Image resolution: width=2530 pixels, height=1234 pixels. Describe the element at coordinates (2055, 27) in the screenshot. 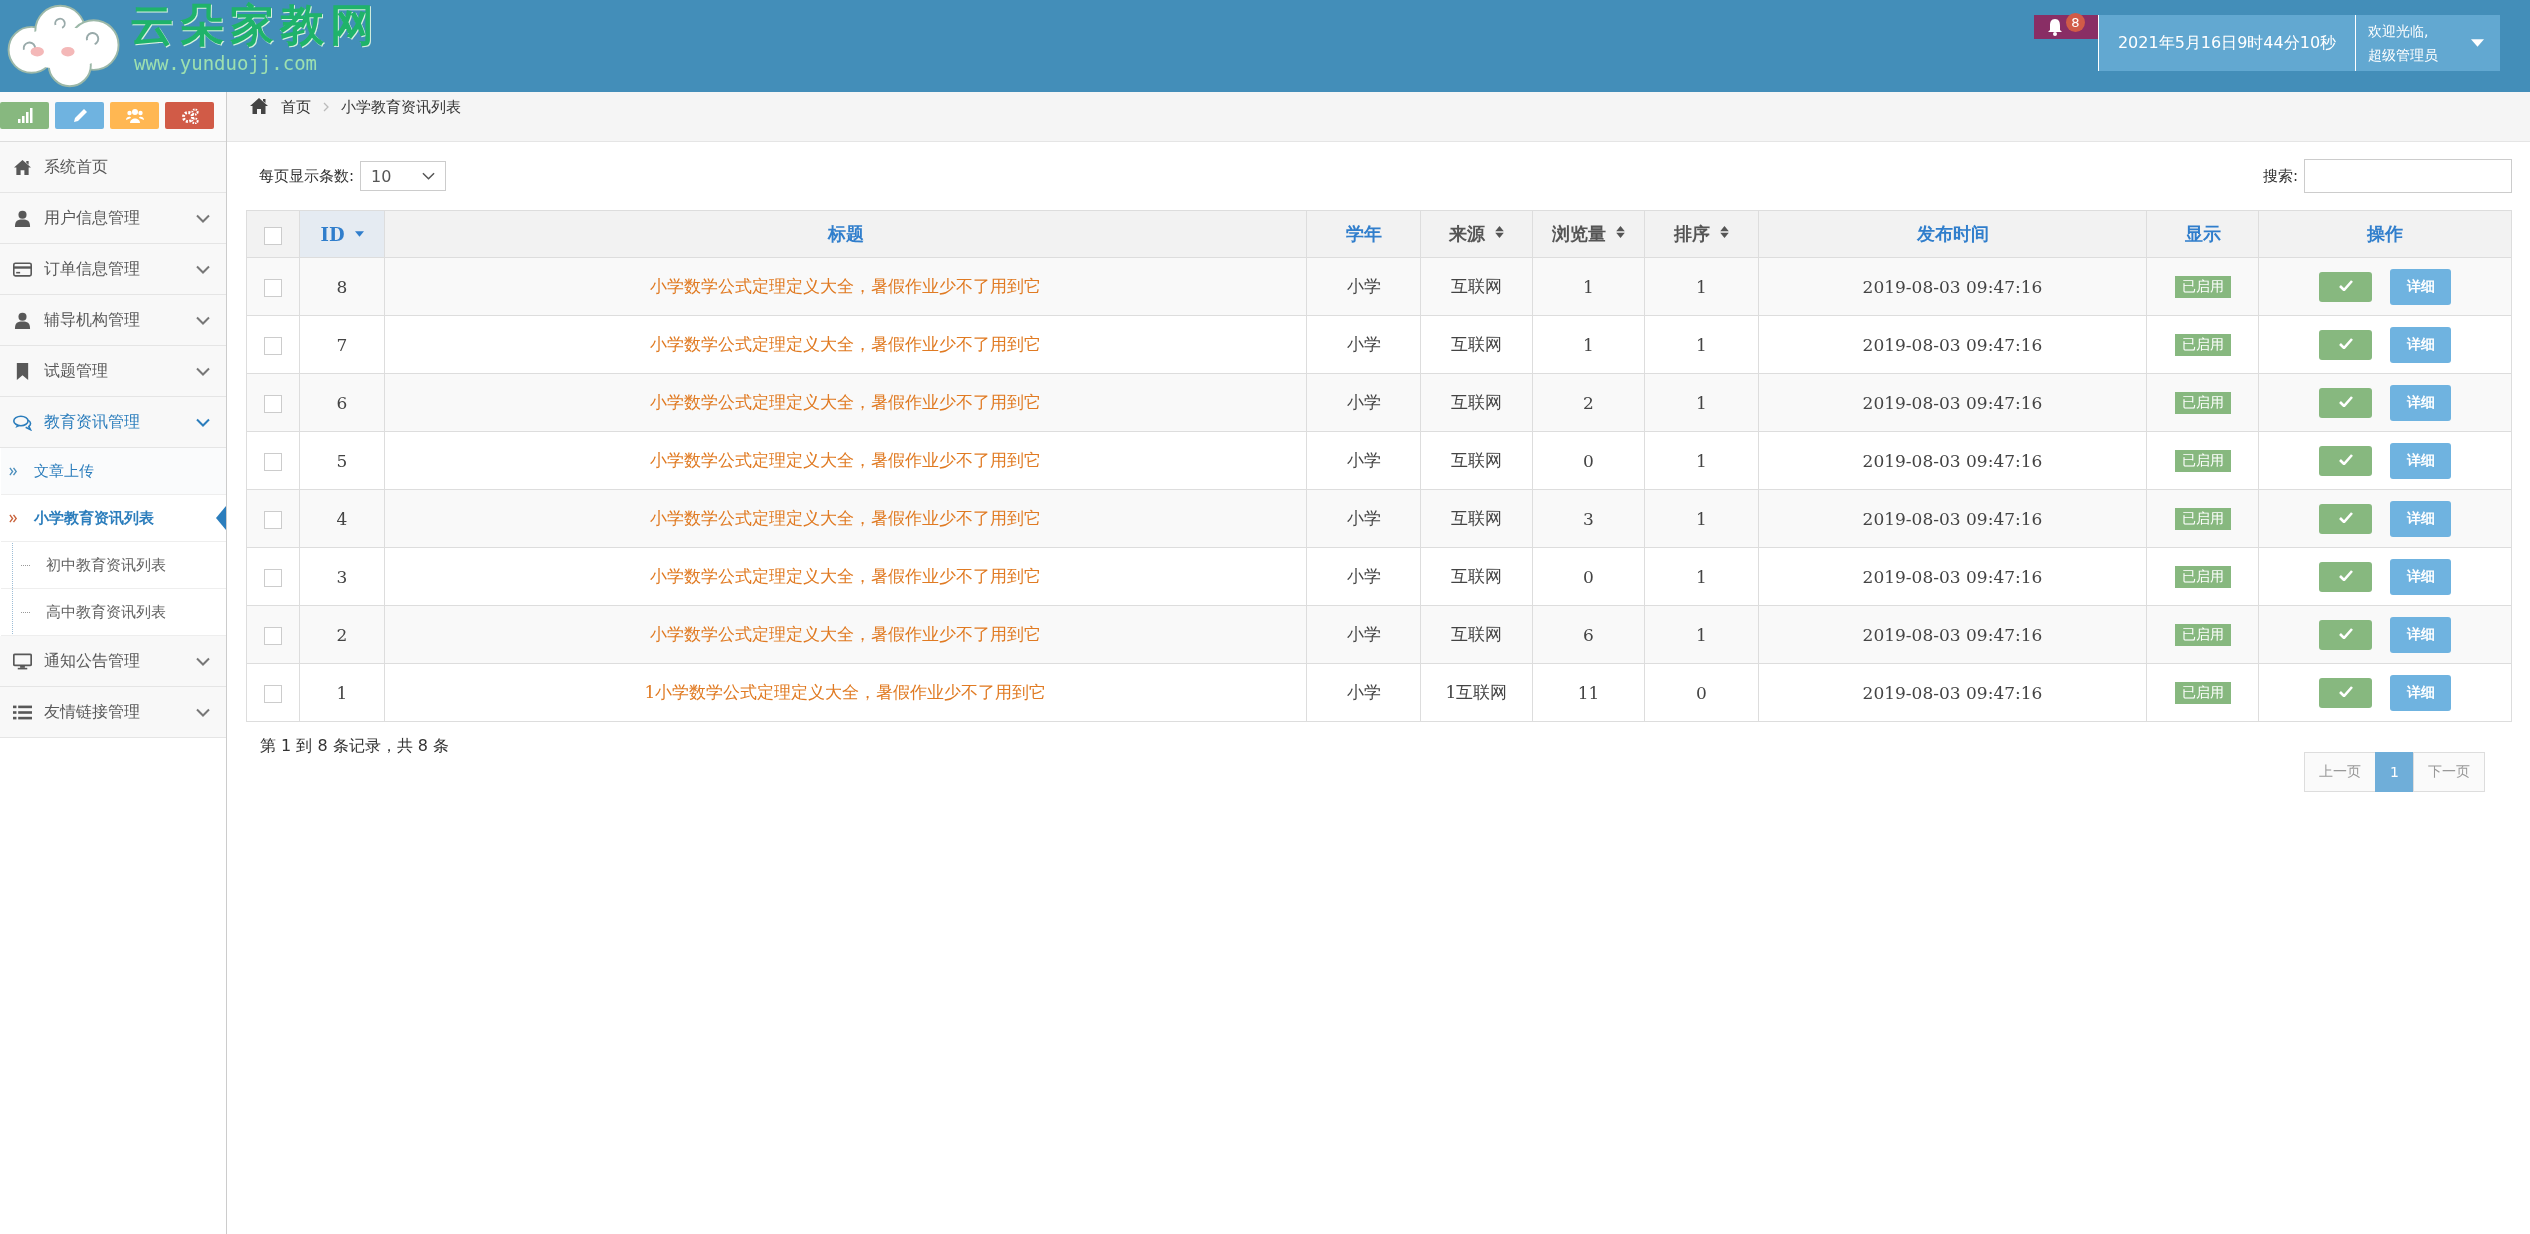

I see `bell-icon` at that location.